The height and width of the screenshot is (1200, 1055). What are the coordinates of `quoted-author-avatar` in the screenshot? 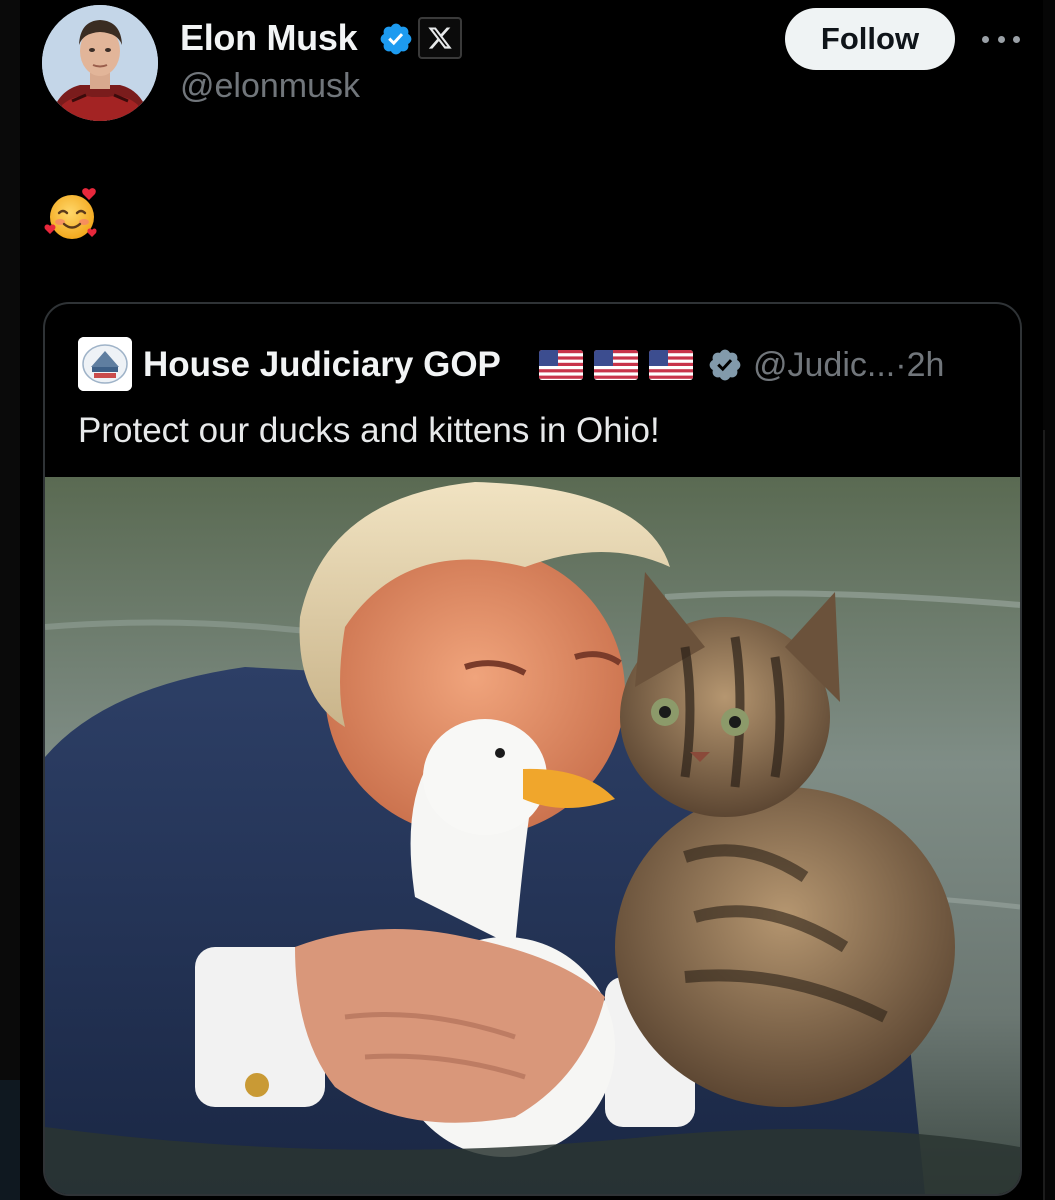 It's located at (105, 364).